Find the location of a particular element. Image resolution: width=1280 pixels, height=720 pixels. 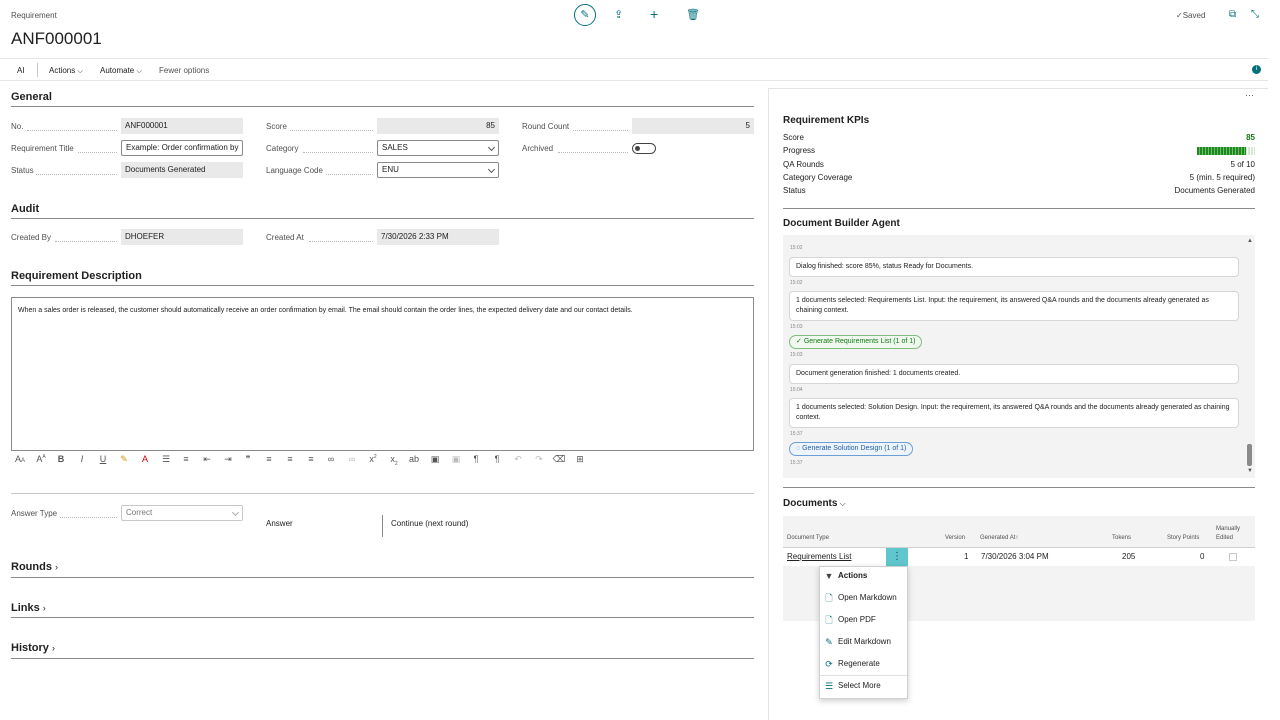

menu-header-label: Actions is located at coordinates (853, 575).